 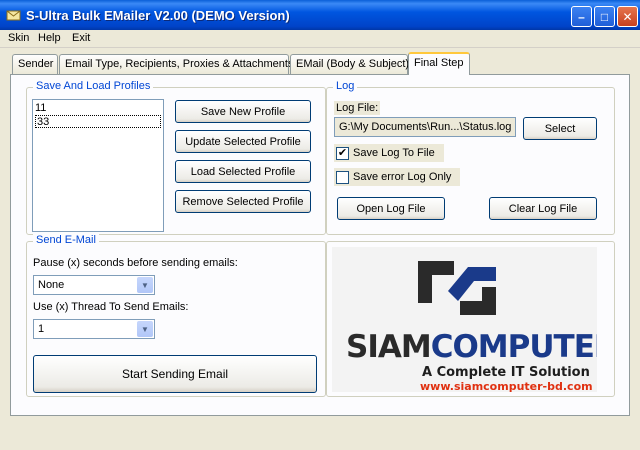 What do you see at coordinates (357, 108) in the screenshot?
I see `log-file-label: Log File:` at bounding box center [357, 108].